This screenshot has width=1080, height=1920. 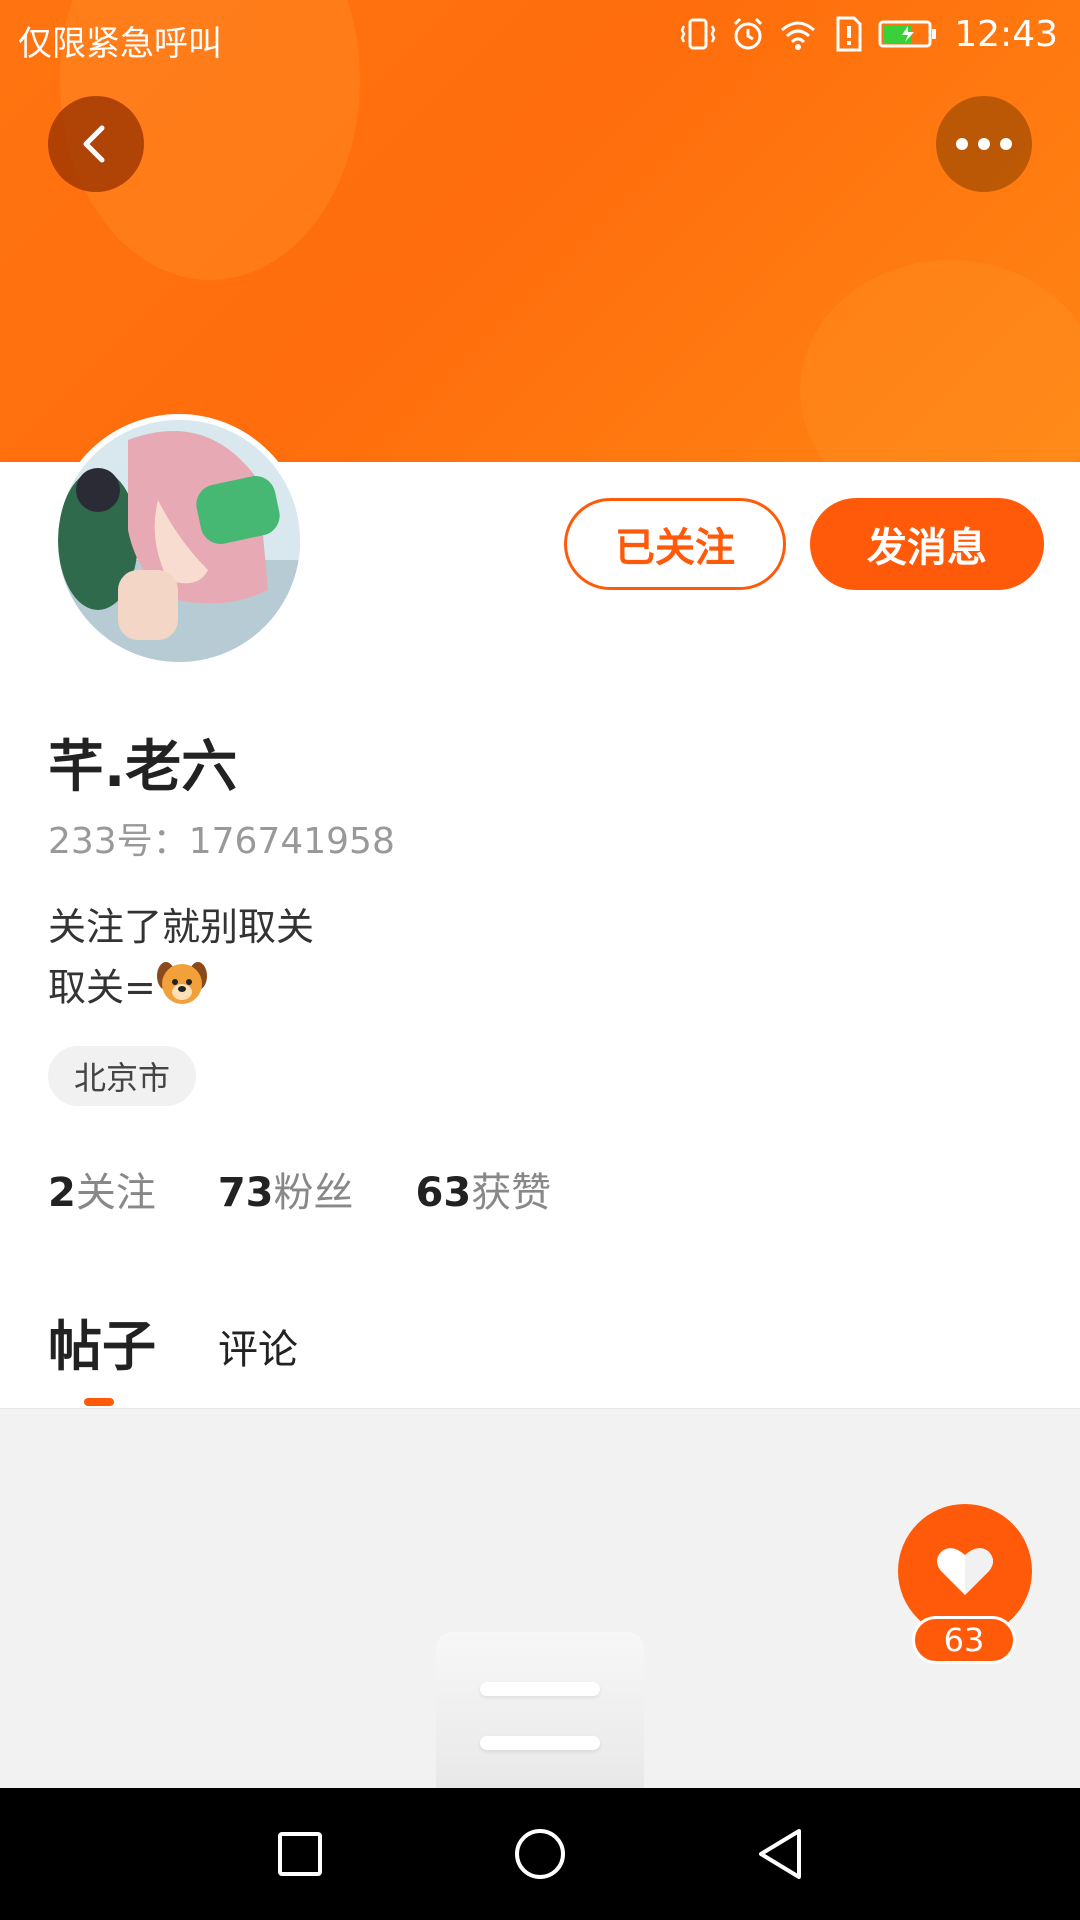 What do you see at coordinates (698, 34) in the screenshot?
I see `vibrate-icon` at bounding box center [698, 34].